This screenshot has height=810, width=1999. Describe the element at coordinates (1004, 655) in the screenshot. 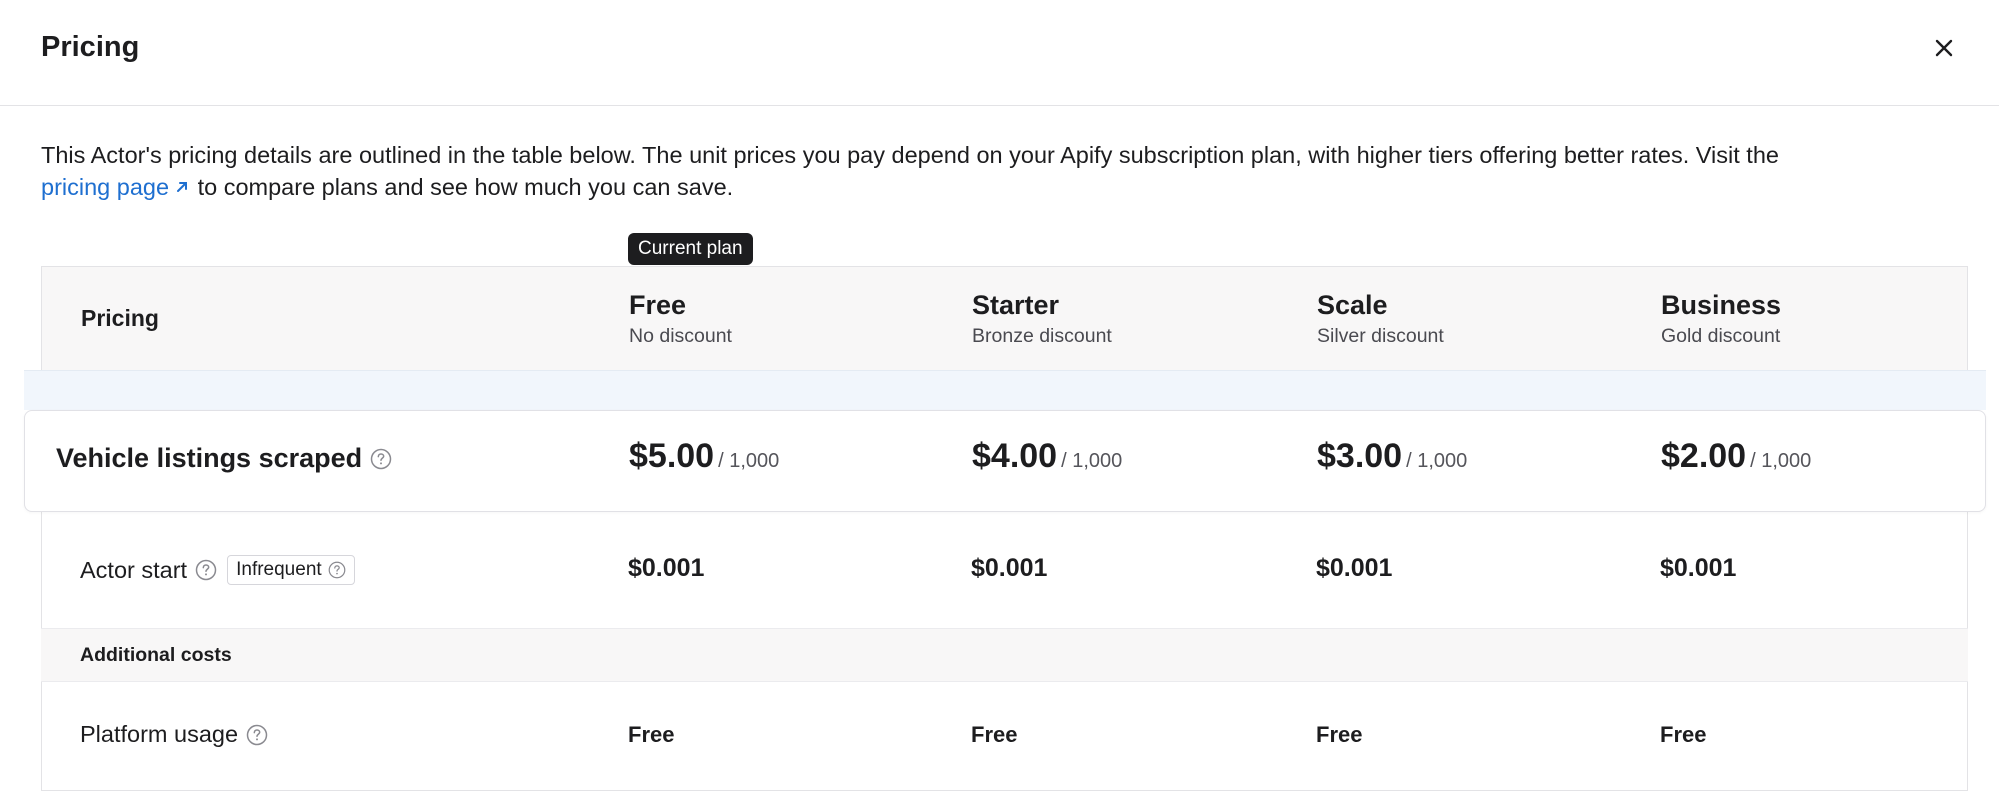

I see `additional-costs-row: Additional costs` at that location.